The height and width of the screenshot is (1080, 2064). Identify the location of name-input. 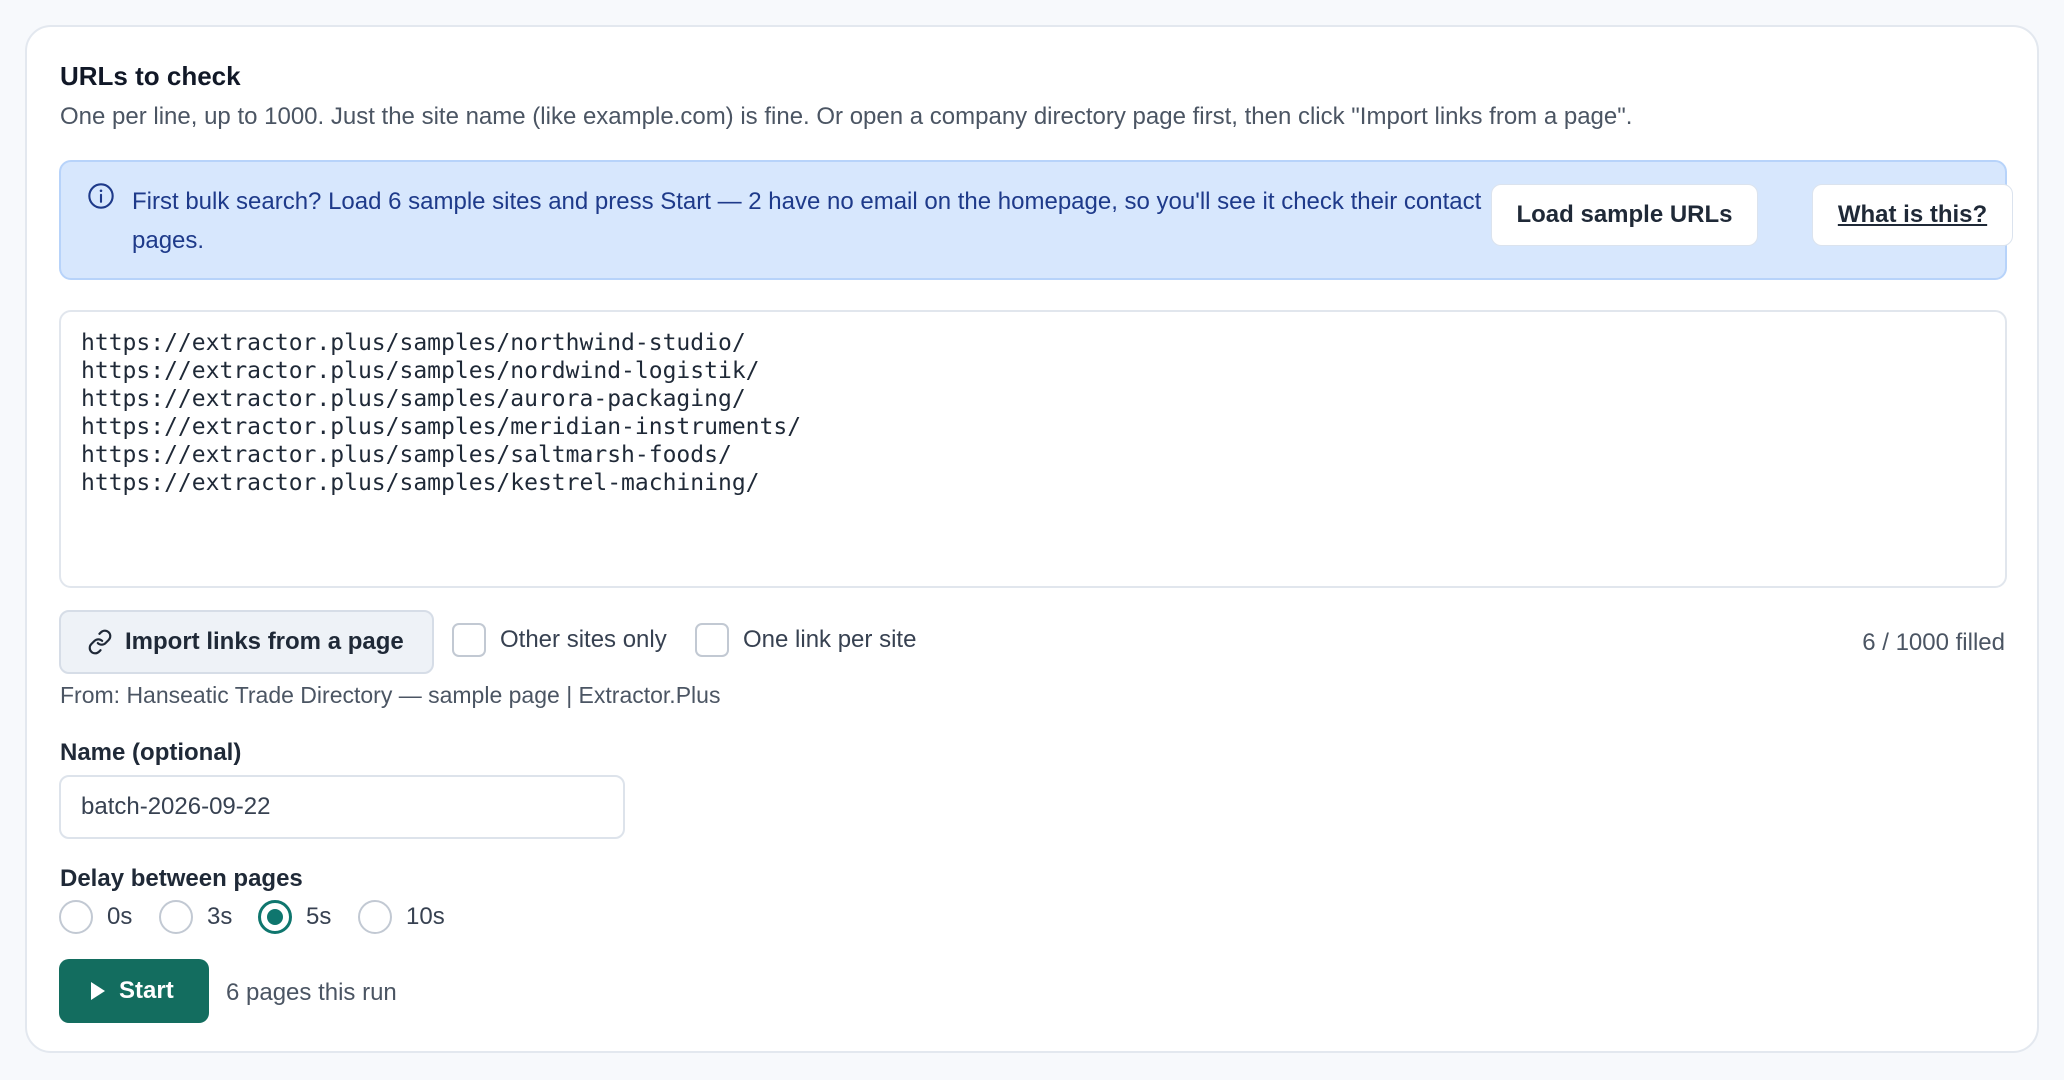
(342, 807).